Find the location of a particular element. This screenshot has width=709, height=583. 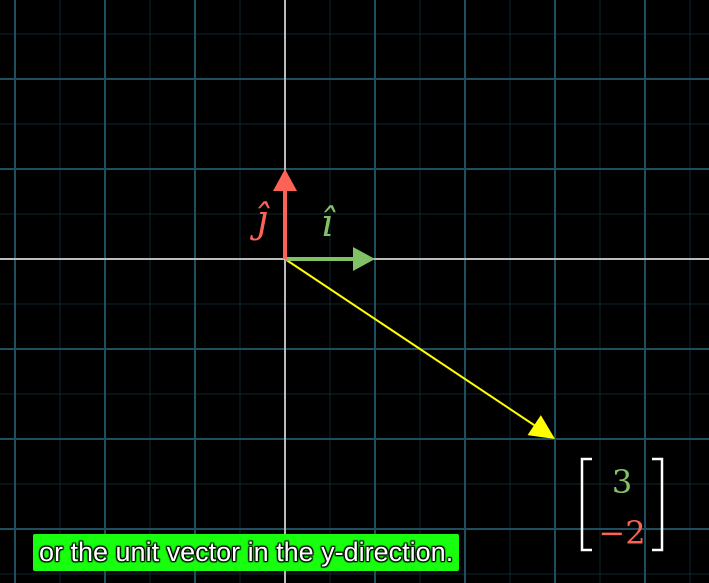

subtitle-caption: or the unit vector in the y-direction. is located at coordinates (246, 552).